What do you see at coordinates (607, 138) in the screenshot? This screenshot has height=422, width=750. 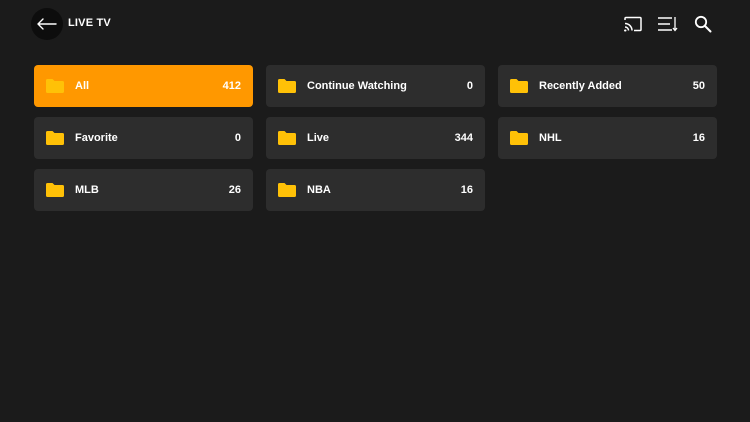 I see `category-tile: NHL 16` at bounding box center [607, 138].